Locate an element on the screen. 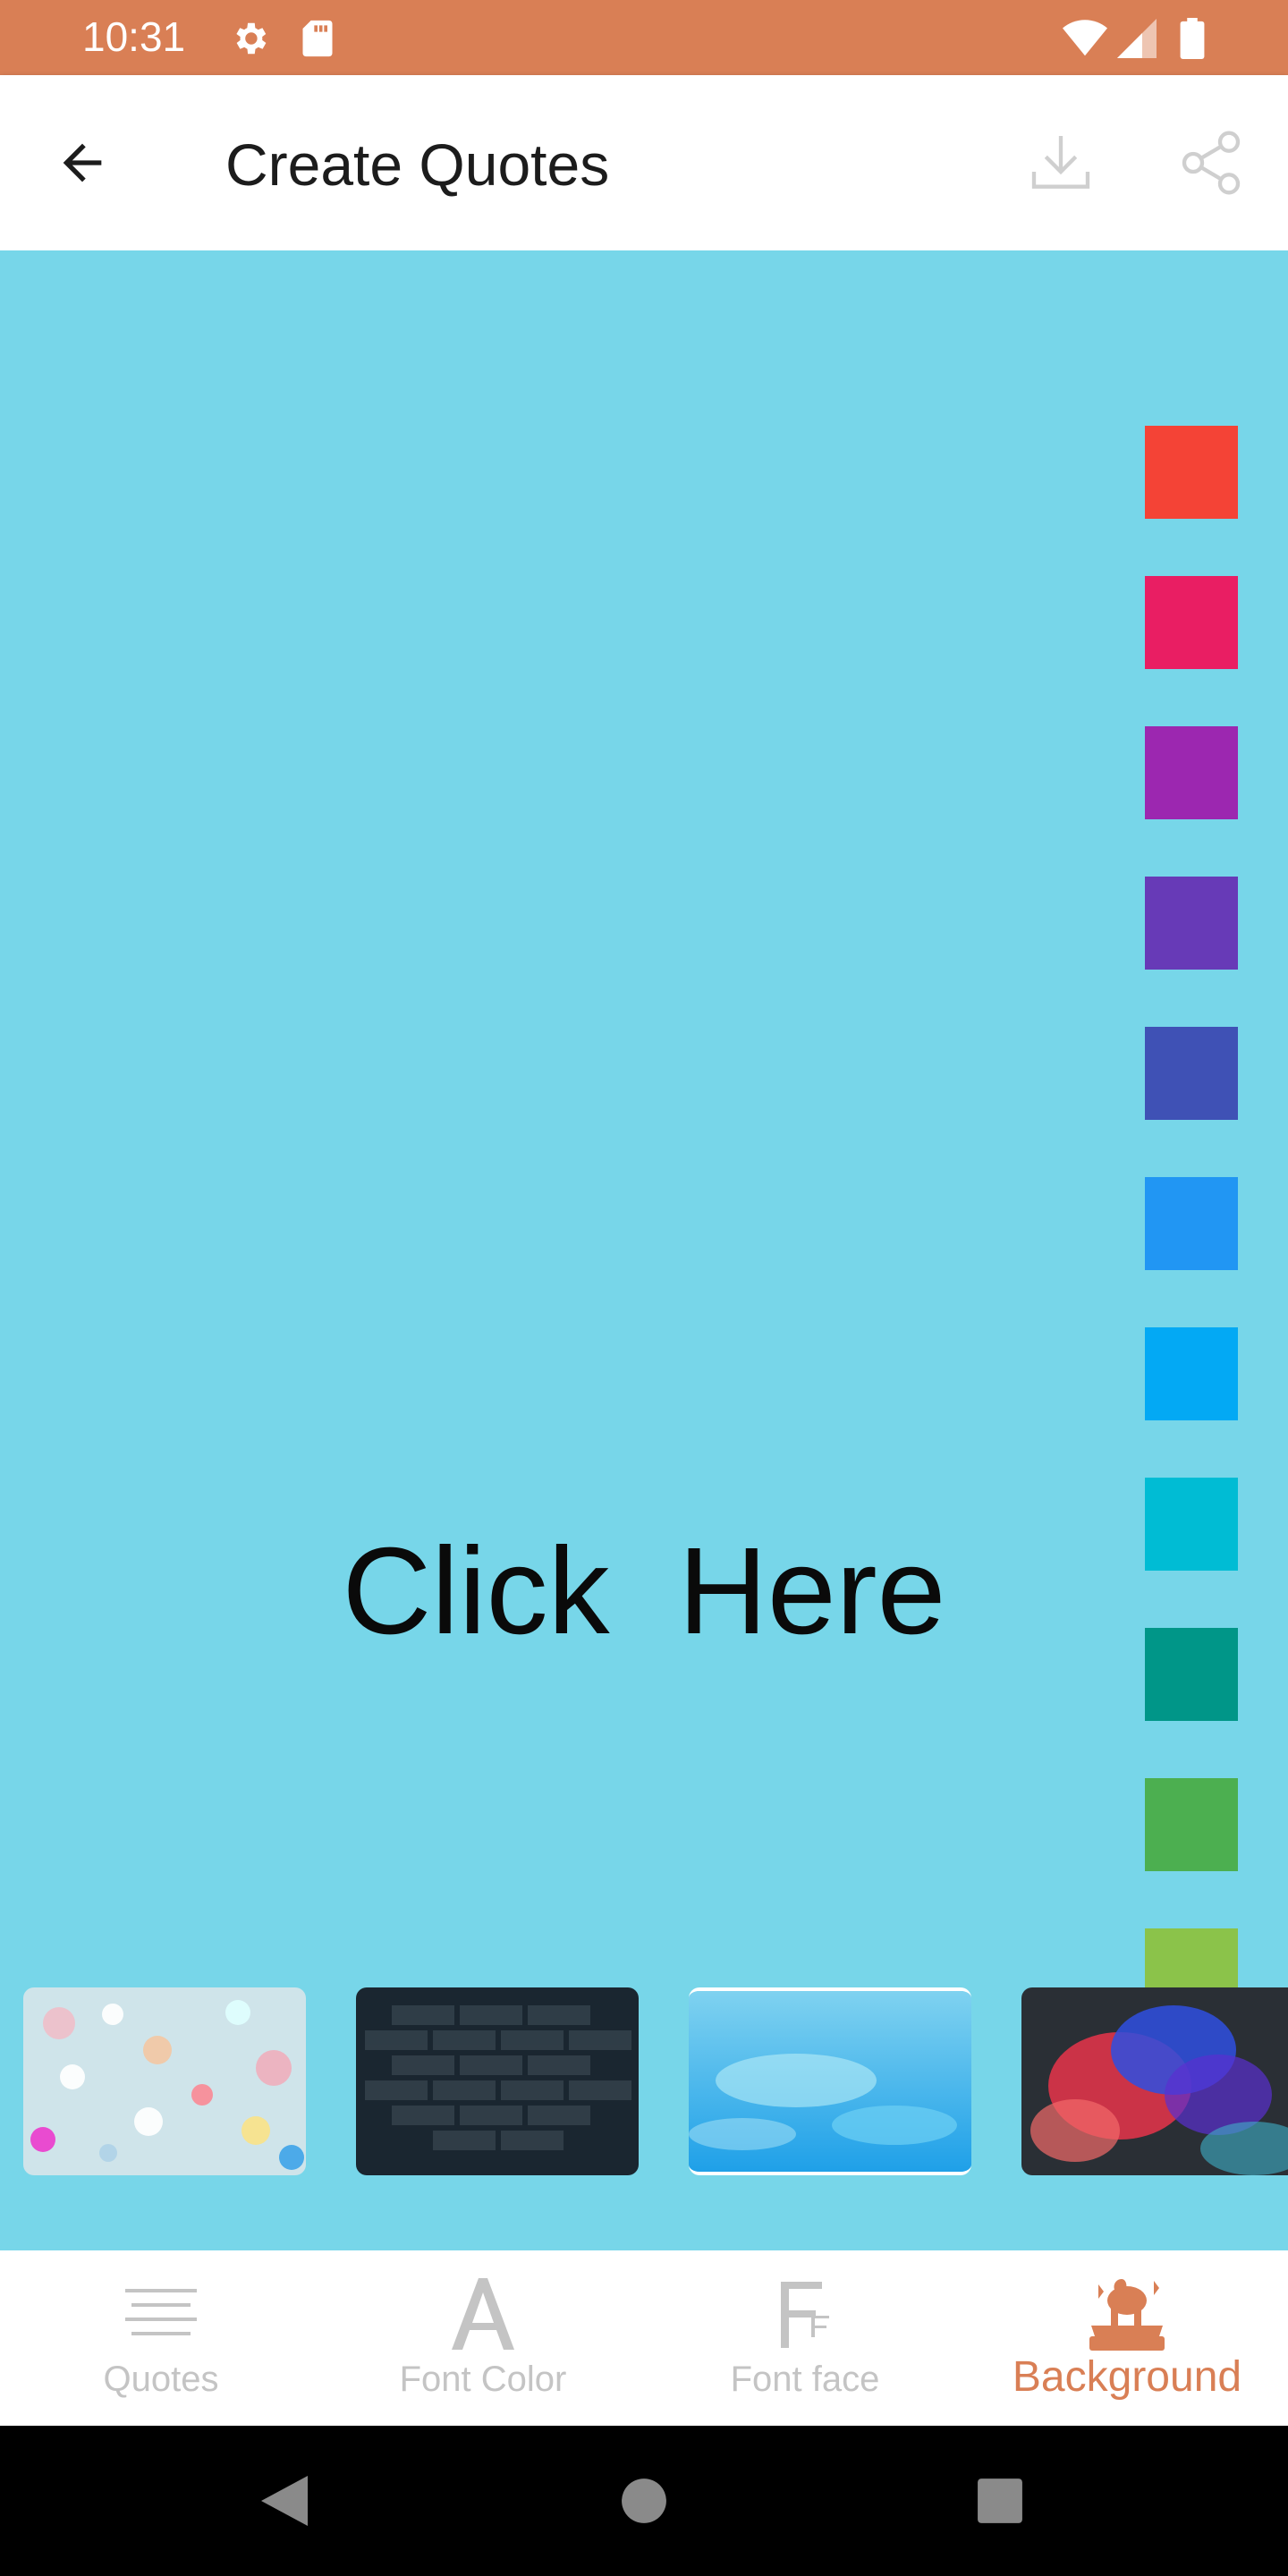 The height and width of the screenshot is (2576, 1288). background-image-strip is located at coordinates (644, 2081).